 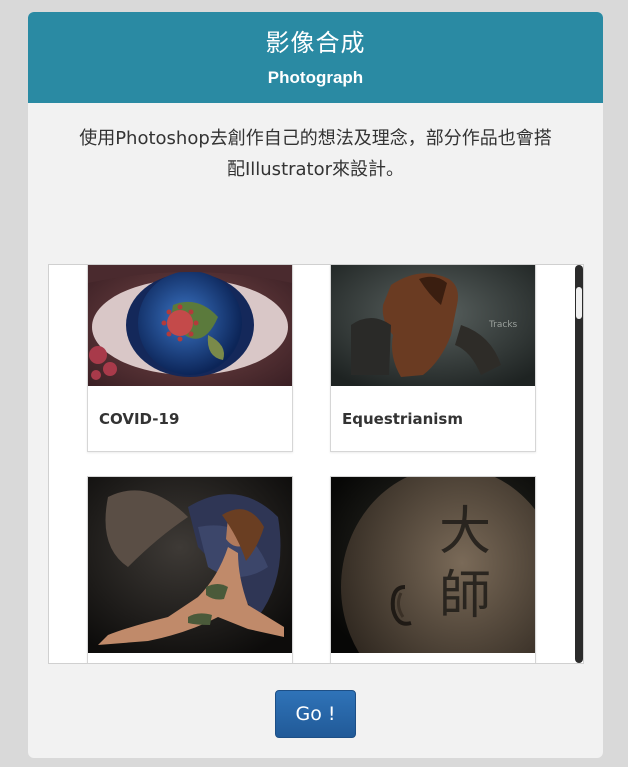 I want to click on horse-image: Tracks, so click(x=433, y=325).